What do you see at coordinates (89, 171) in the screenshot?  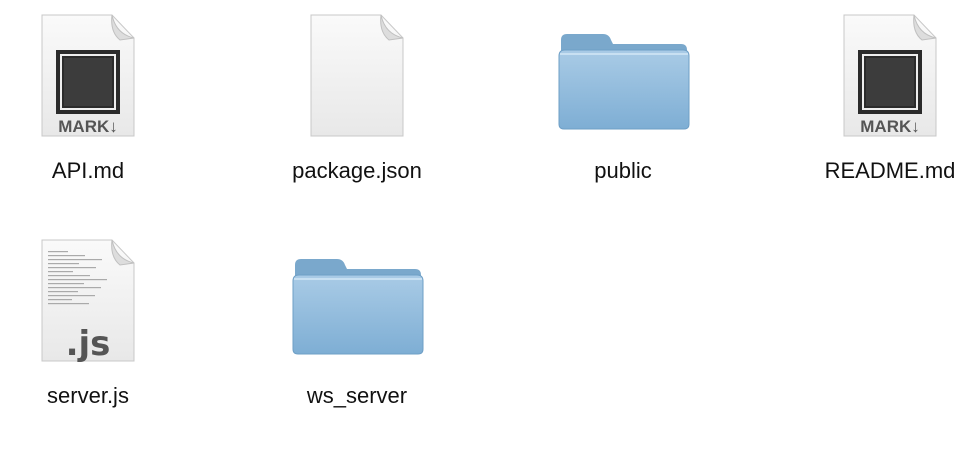 I see `file-name: API.md` at bounding box center [89, 171].